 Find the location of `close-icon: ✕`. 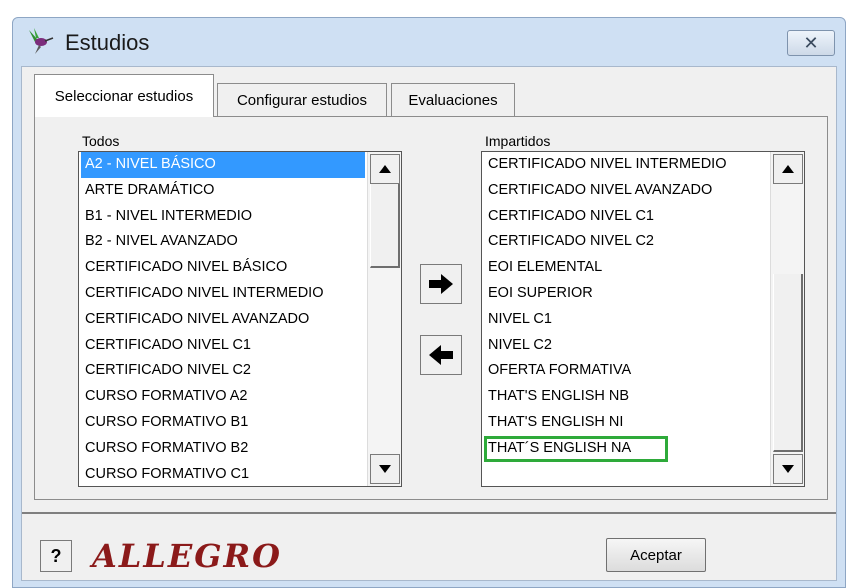

close-icon: ✕ is located at coordinates (811, 42).